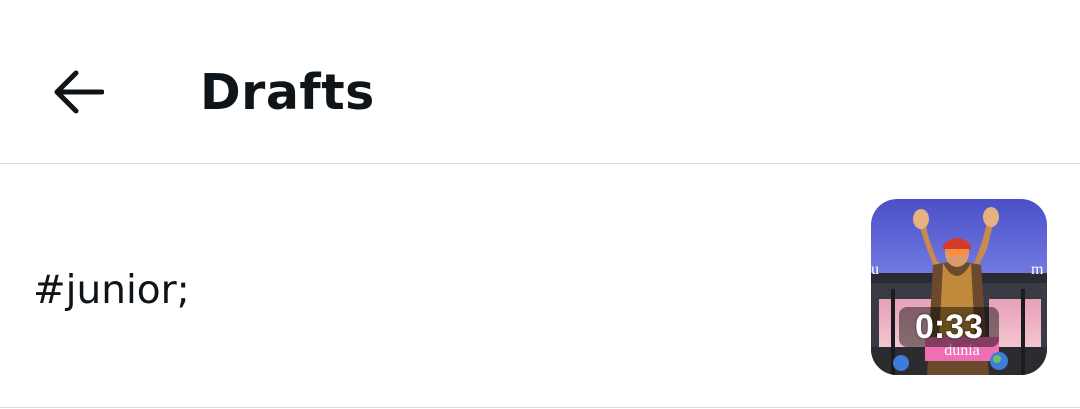 The image size is (1080, 409). Describe the element at coordinates (875, 269) in the screenshot. I see `svg-text: u` at that location.